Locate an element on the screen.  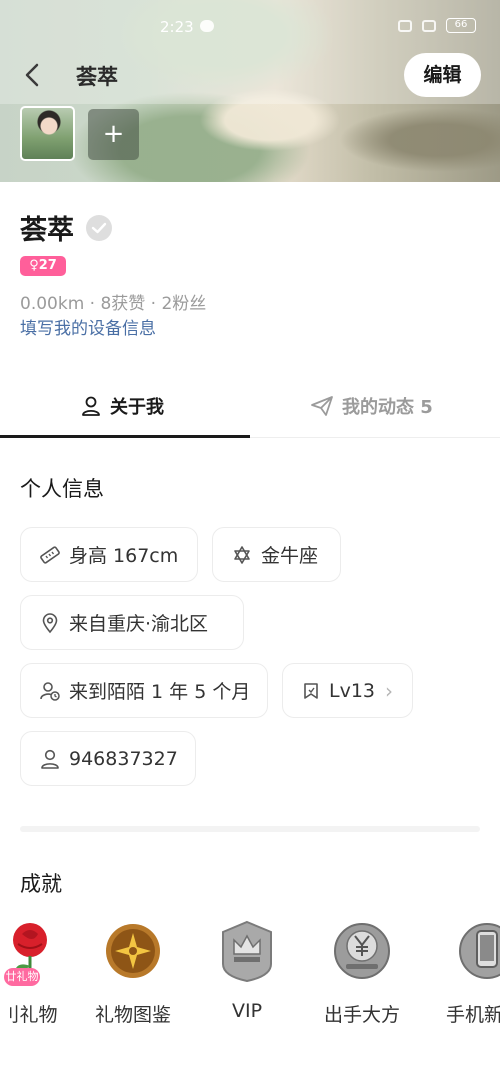
user-clock-icon is located at coordinates (50, 691).